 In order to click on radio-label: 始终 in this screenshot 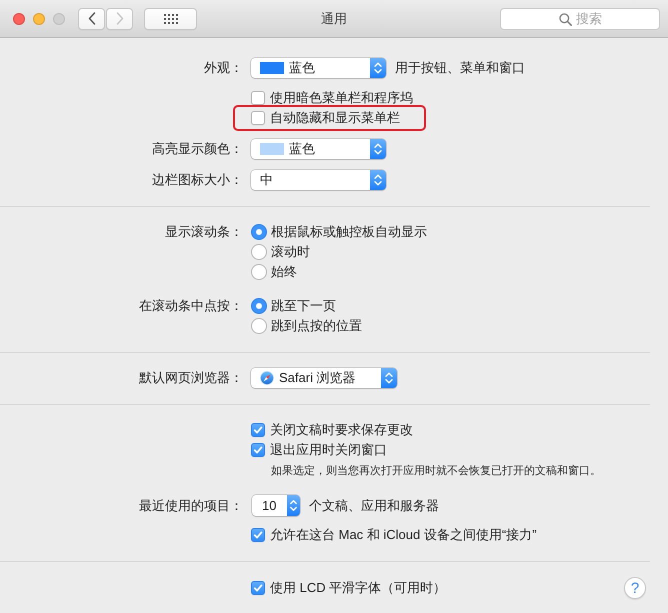, I will do `click(284, 272)`.